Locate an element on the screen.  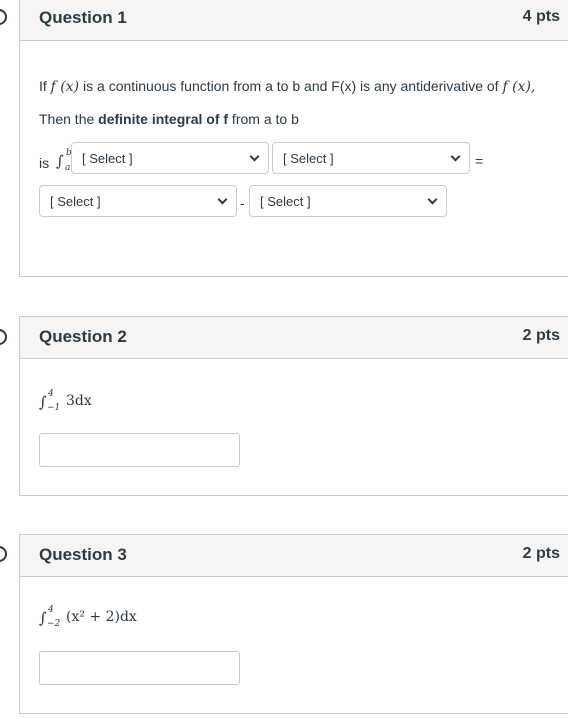
select-1: [ Select ] is located at coordinates (170, 158).